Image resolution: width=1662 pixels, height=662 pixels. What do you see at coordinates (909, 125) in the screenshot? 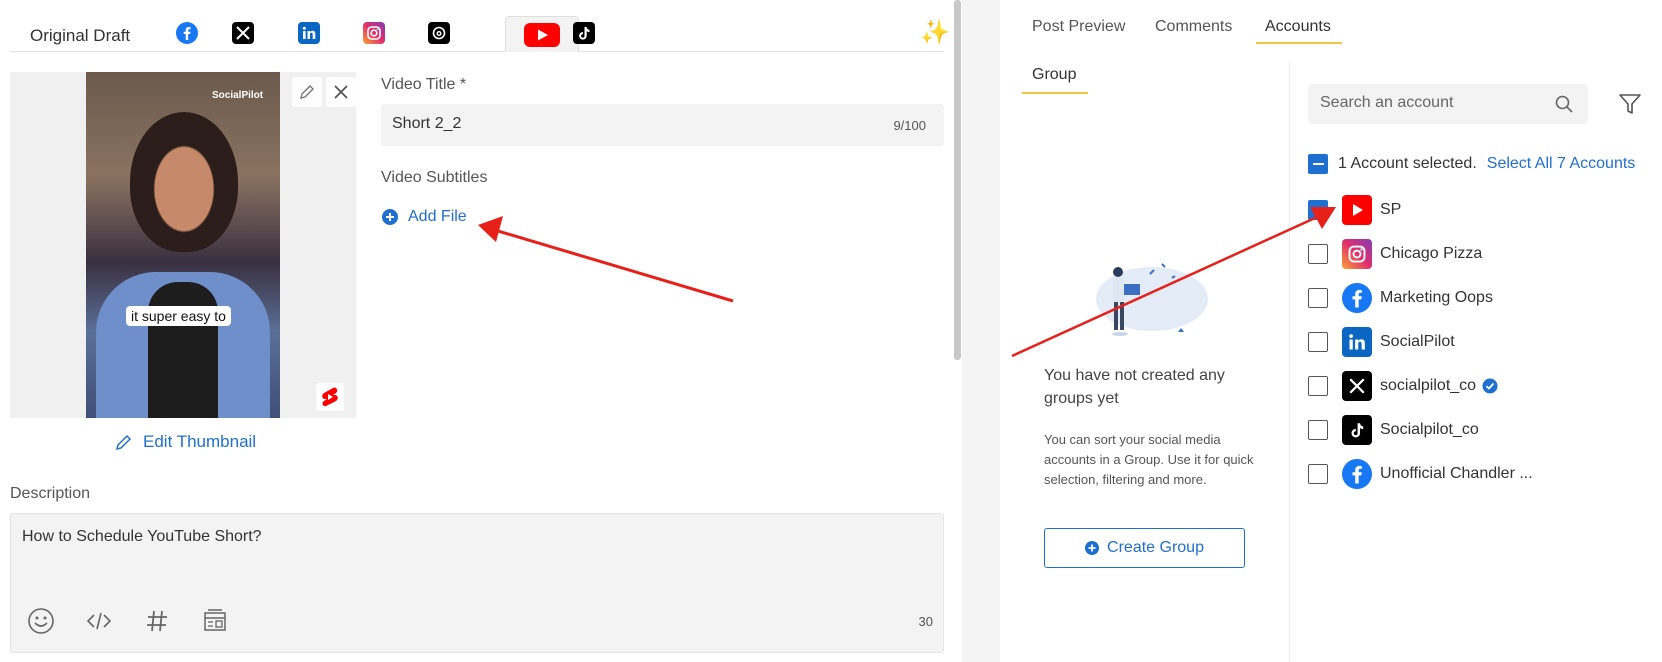
I see `video-title-count: 9/100` at bounding box center [909, 125].